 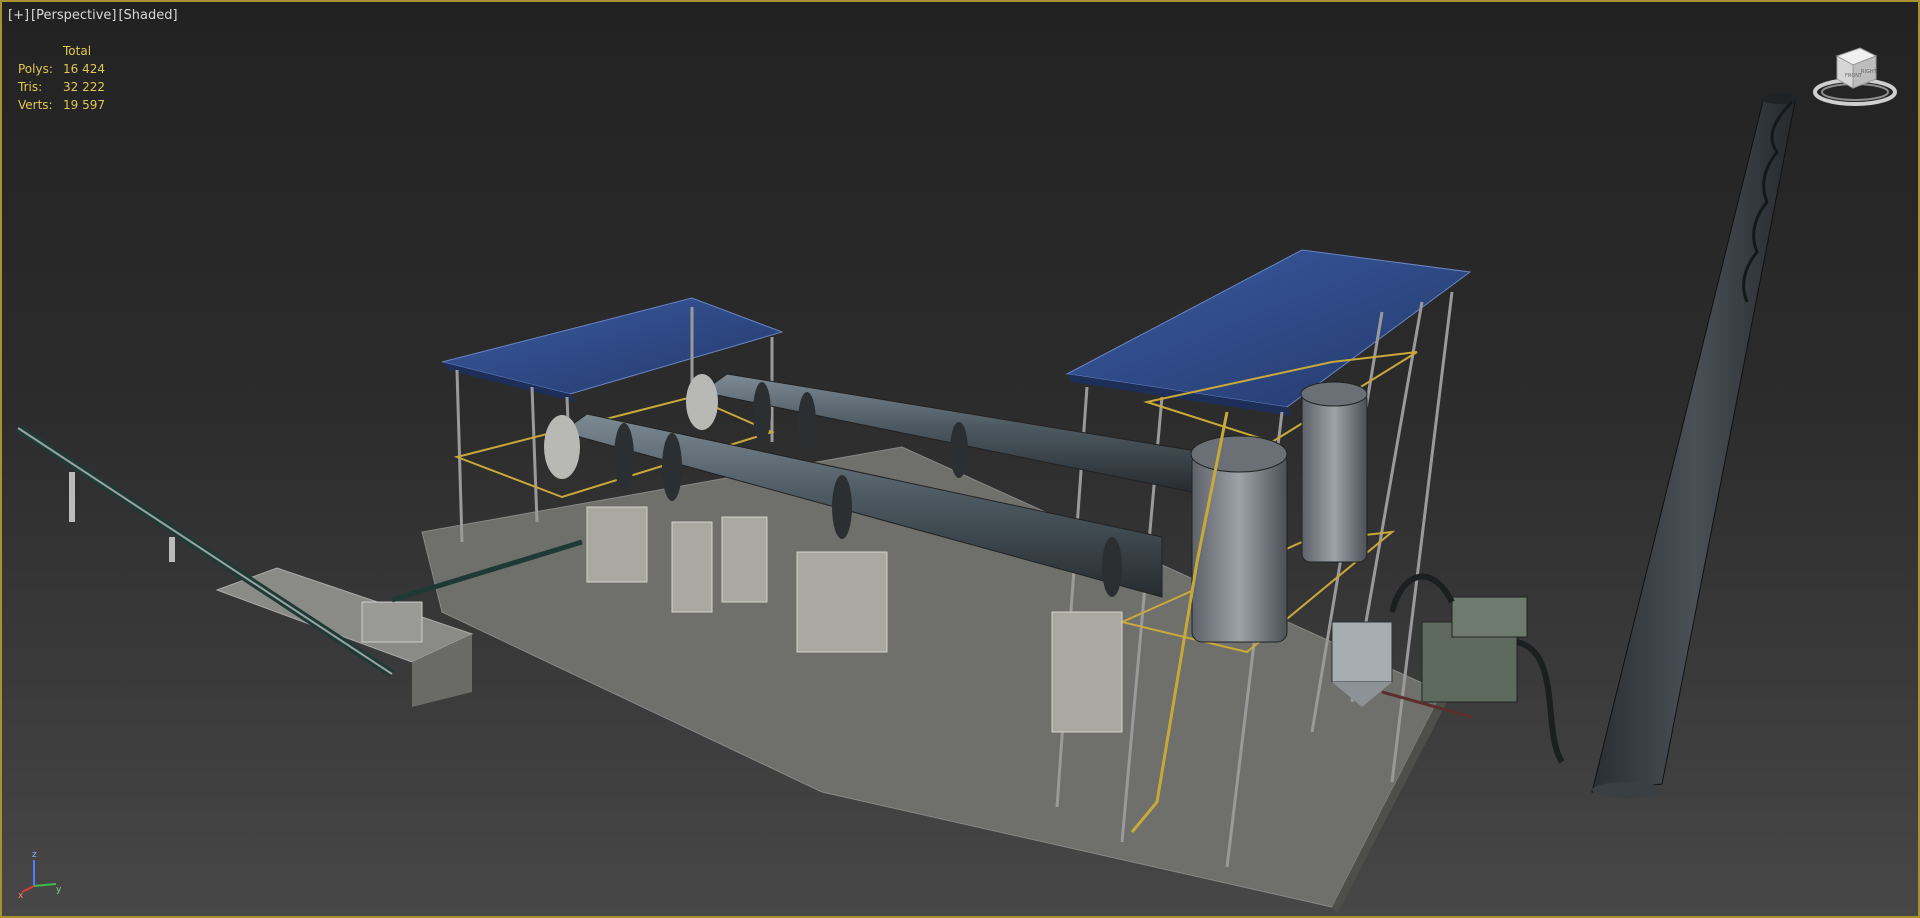 What do you see at coordinates (299, 565) in the screenshot?
I see `inclined-conveyor` at bounding box center [299, 565].